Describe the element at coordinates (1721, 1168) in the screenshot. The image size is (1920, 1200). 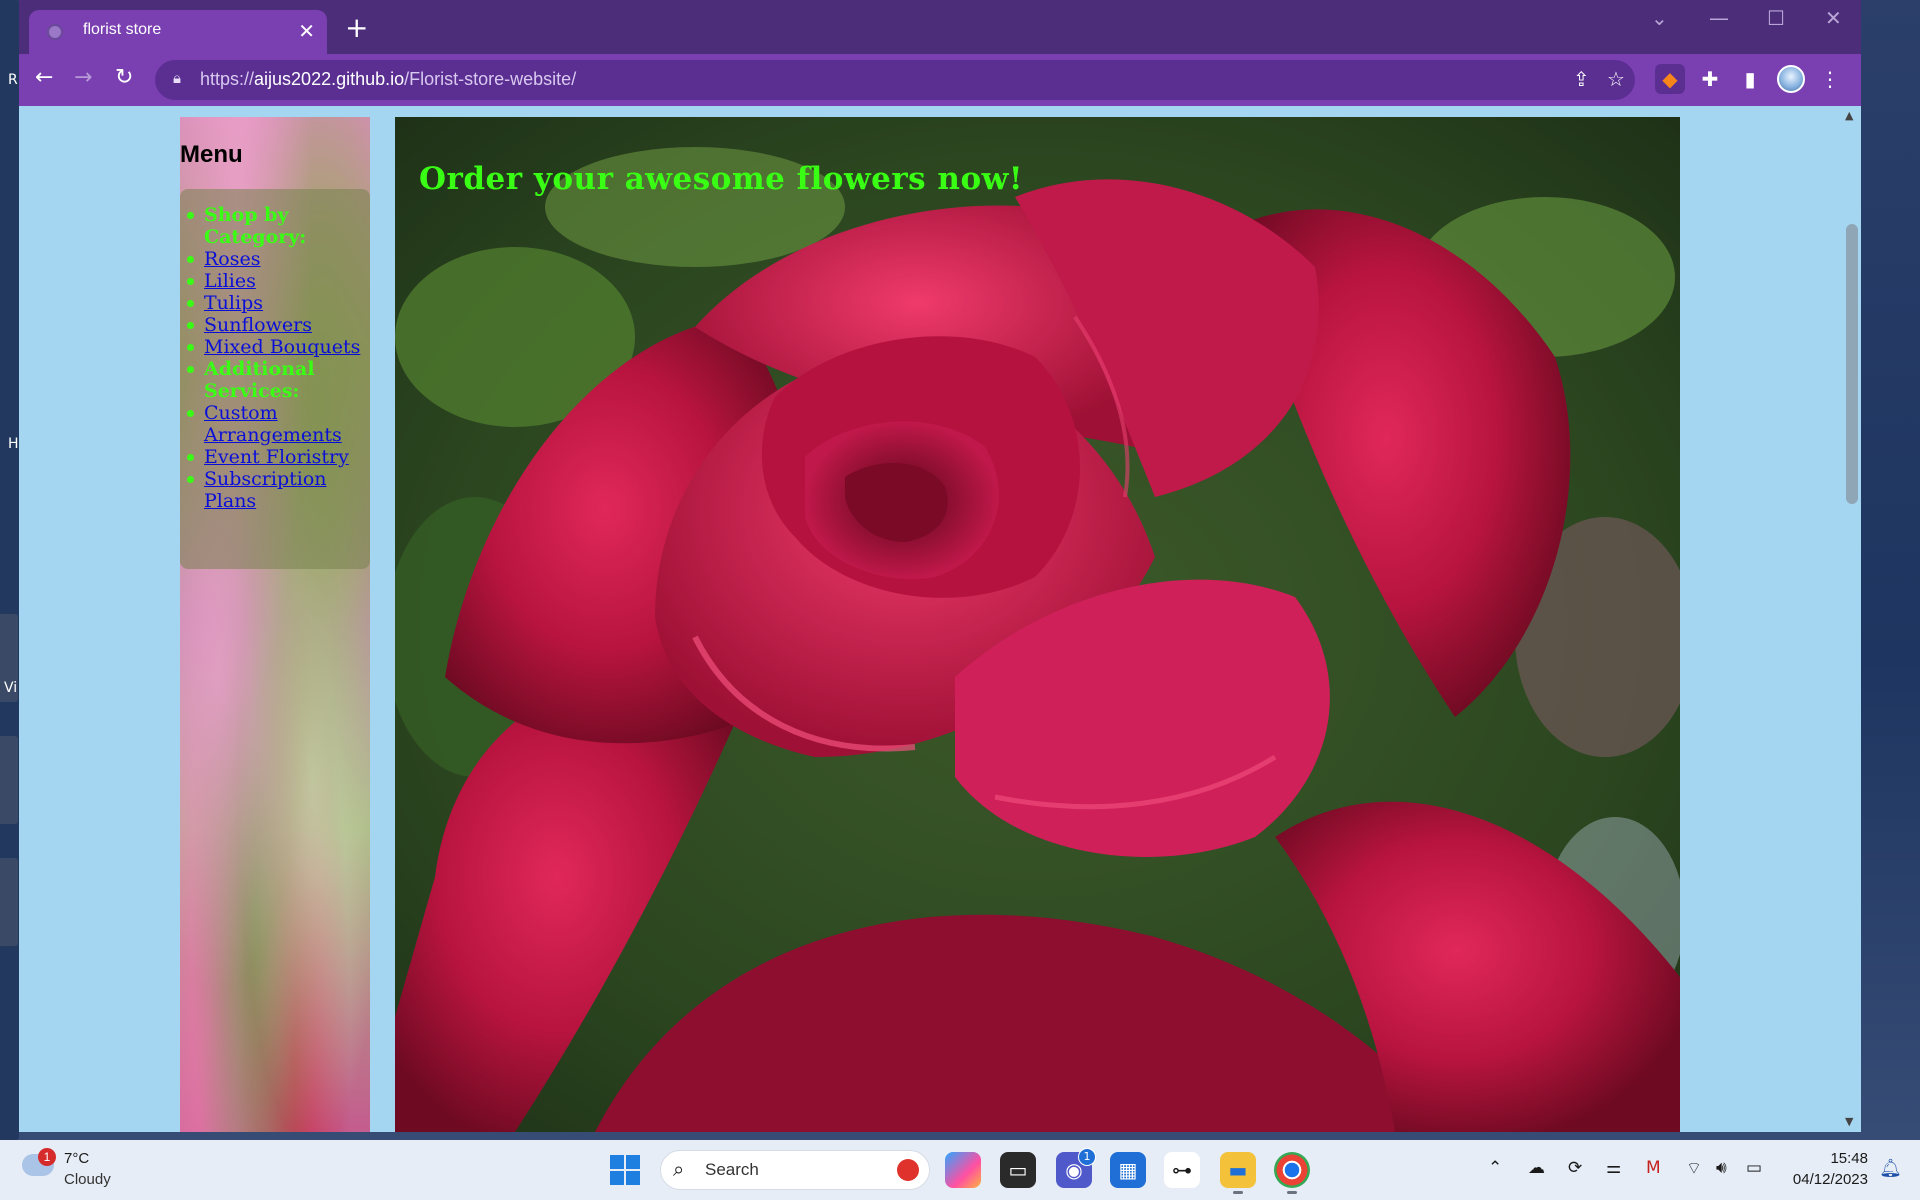
I see `volume-icon: 🔊︎` at that location.